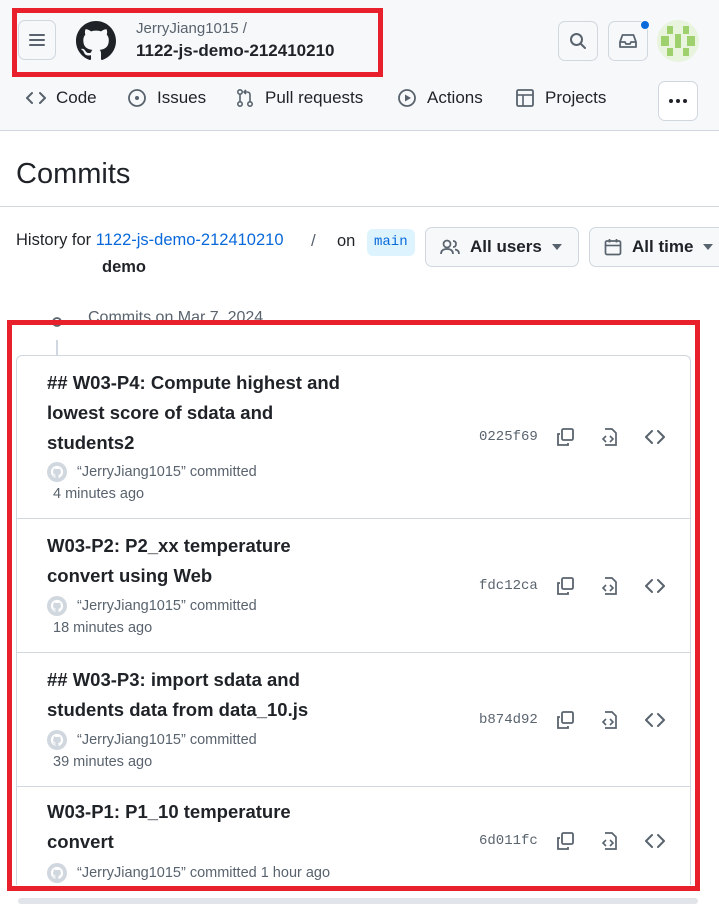 This screenshot has width=719, height=905. I want to click on pull-request-icon, so click(245, 98).